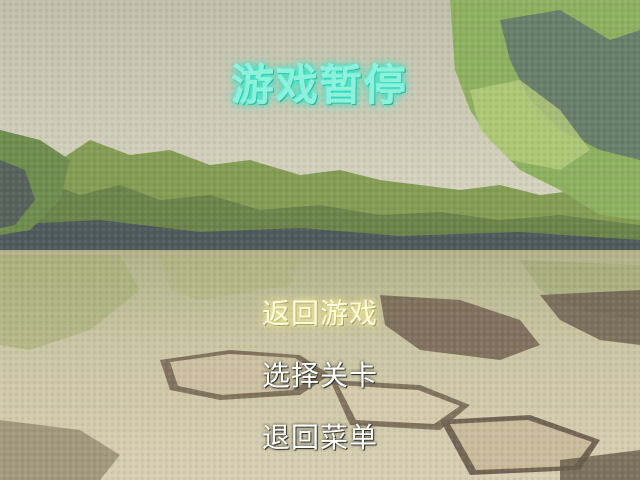  What do you see at coordinates (319, 85) in the screenshot?
I see `pause-title: 游戏暂停` at bounding box center [319, 85].